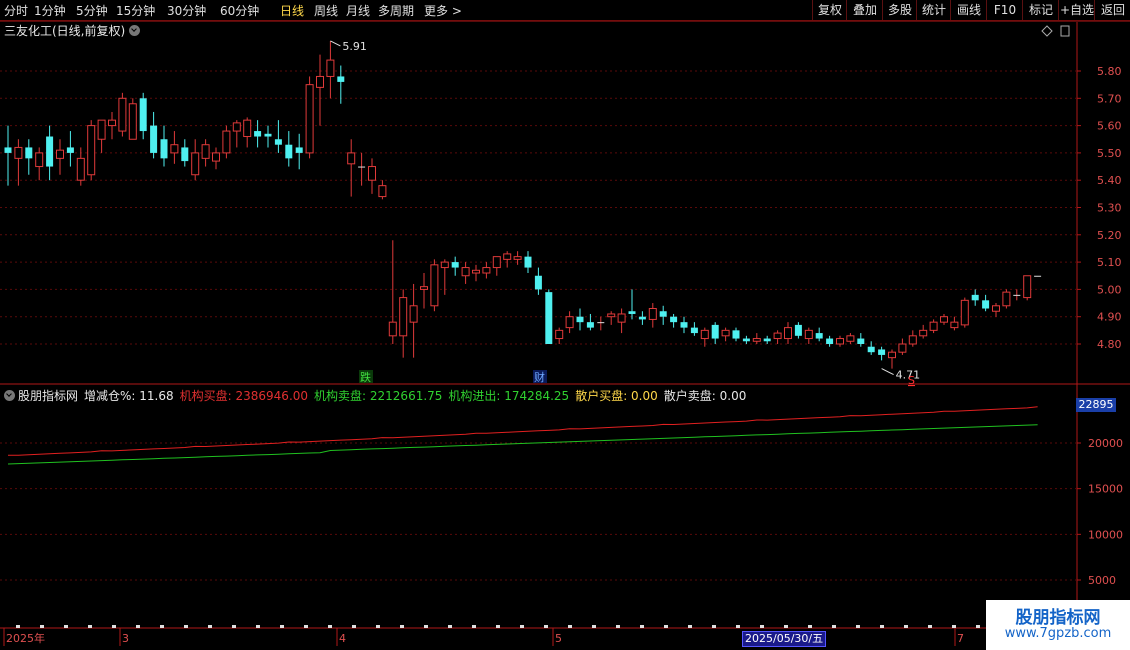 The height and width of the screenshot is (650, 1130). What do you see at coordinates (1105, 443) in the screenshot?
I see `indicator-tick-label: 20000` at bounding box center [1105, 443].